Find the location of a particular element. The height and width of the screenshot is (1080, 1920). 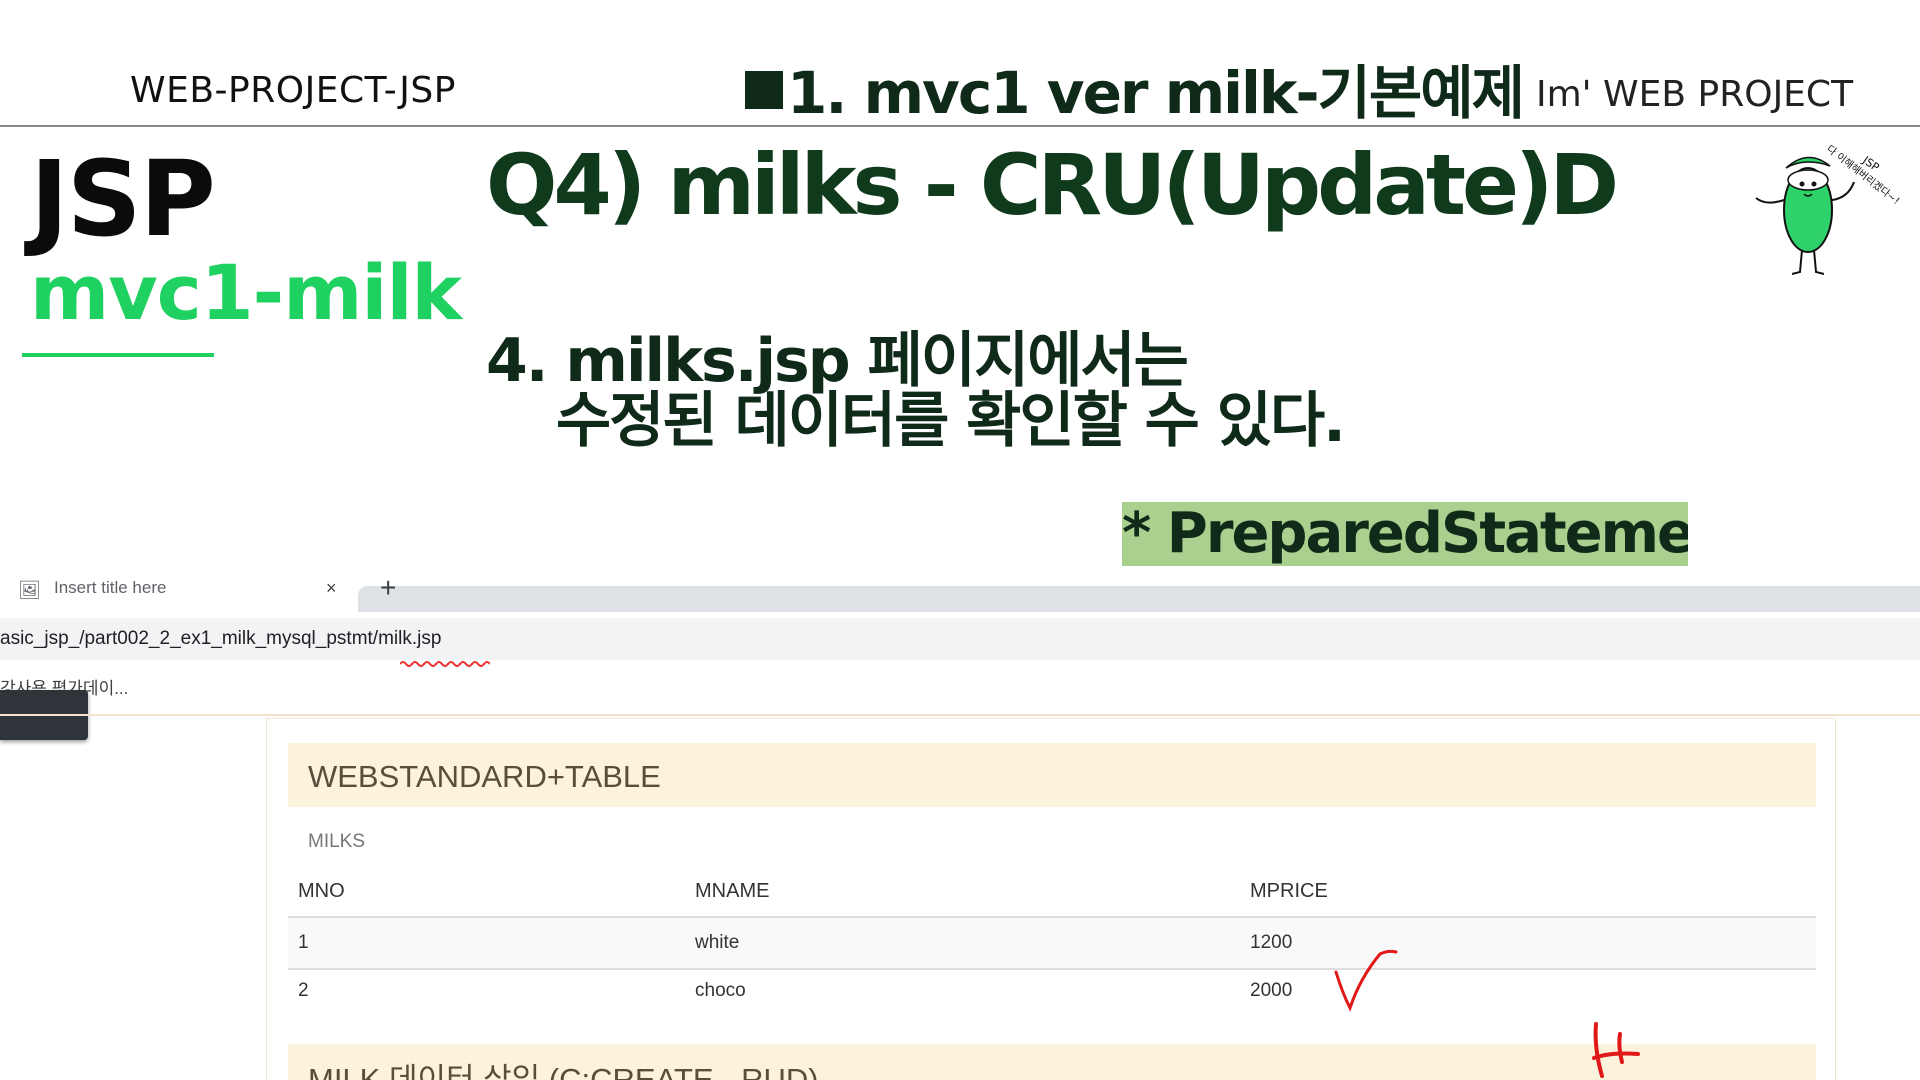

red-handwritten-annotation is located at coordinates (1487, 1013).